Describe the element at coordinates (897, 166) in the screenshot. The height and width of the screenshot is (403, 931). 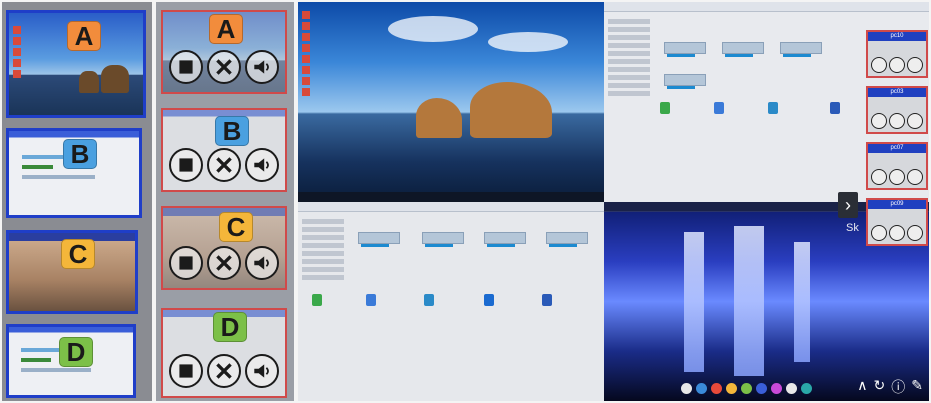
I see `side-control-card: pc07` at that location.